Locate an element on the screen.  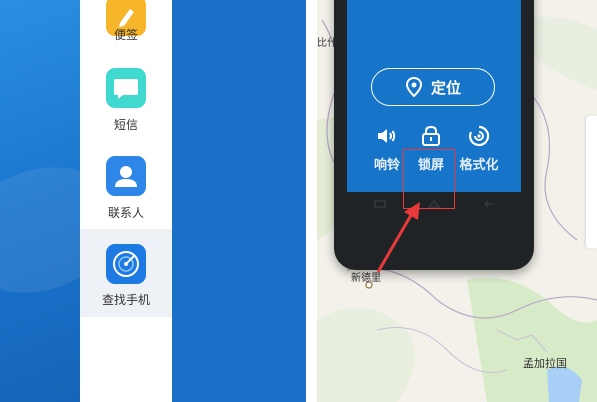
sidebar-item-find-phone: 查找手机 is located at coordinates (126, 273).